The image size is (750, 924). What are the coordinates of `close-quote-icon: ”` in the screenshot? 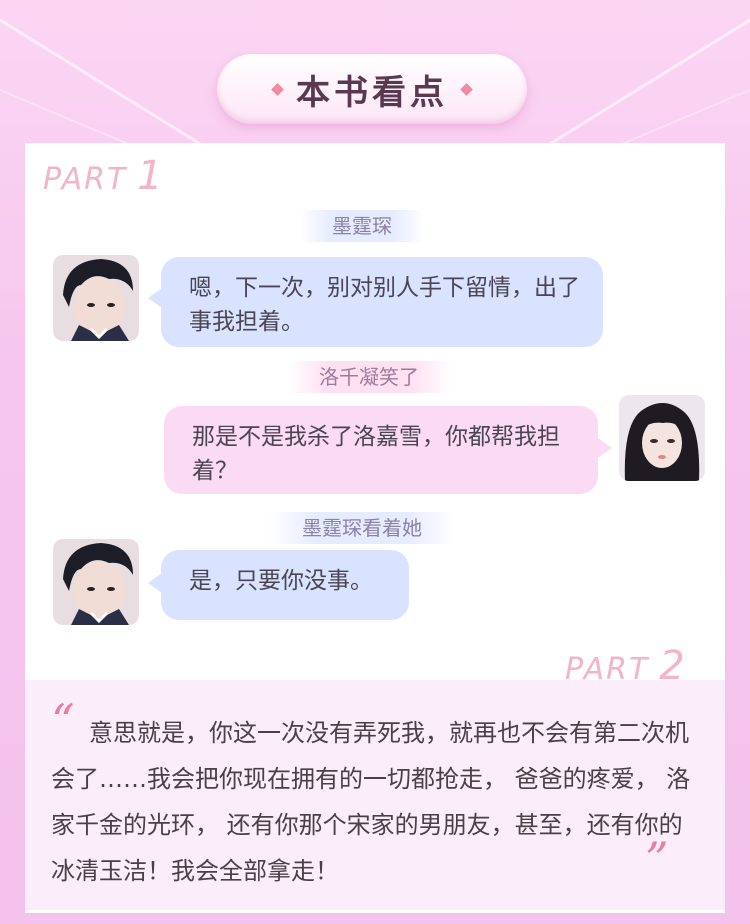 It's located at (657, 859).